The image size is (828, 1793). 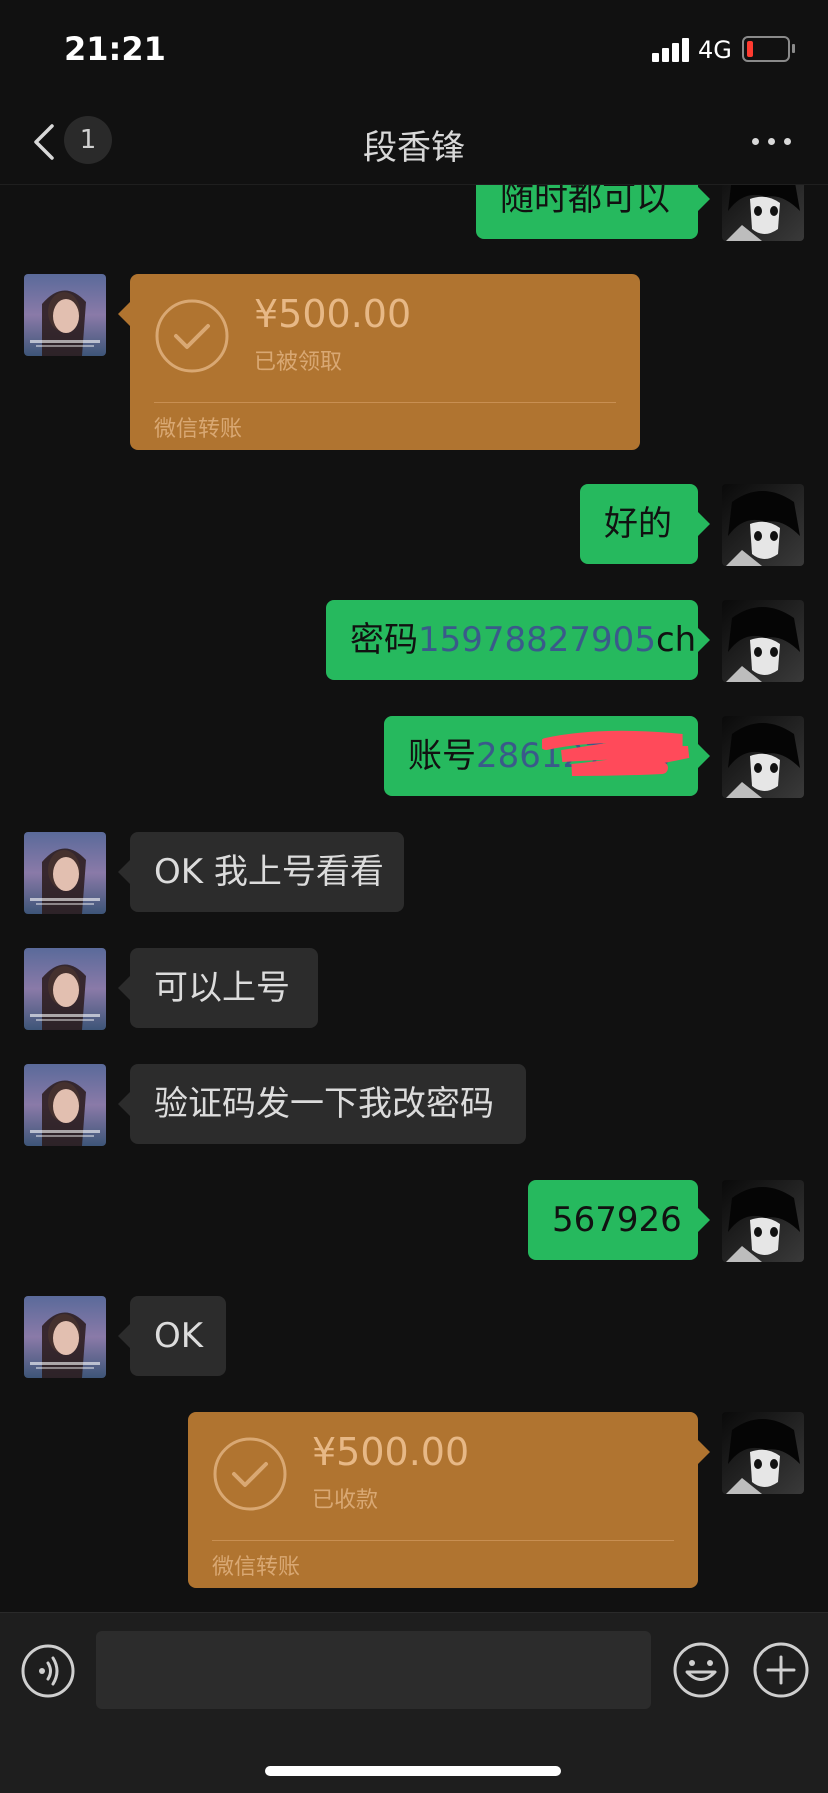 What do you see at coordinates (537, 640) in the screenshot?
I see `phone-link: 15978827905` at bounding box center [537, 640].